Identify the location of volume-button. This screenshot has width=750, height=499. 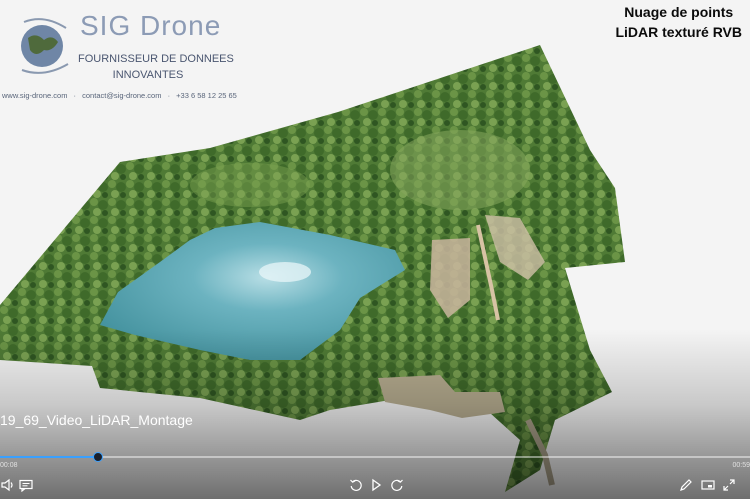
(8, 485).